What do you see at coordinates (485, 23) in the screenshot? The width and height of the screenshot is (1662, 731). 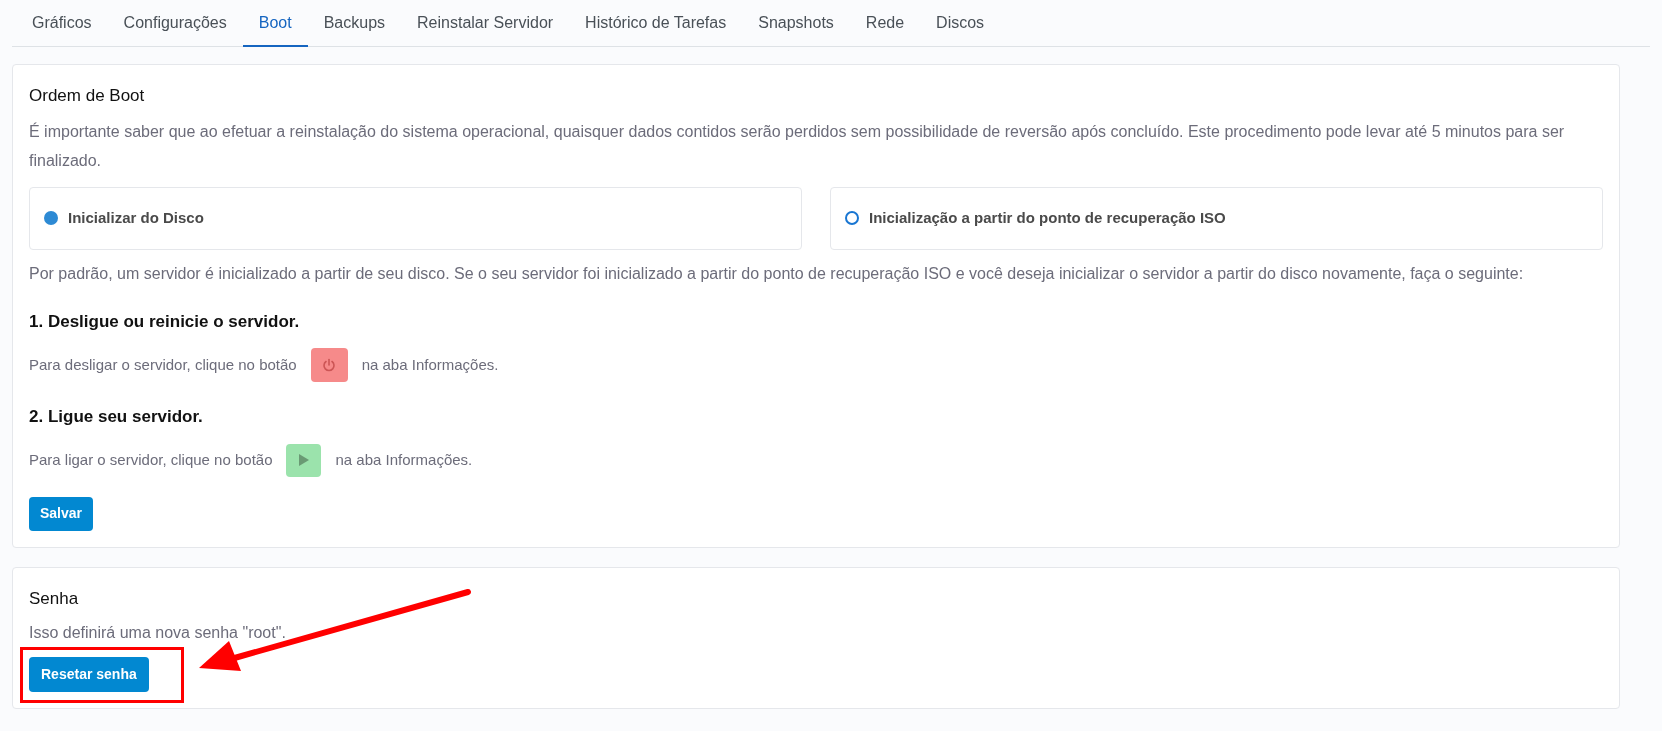 I see `tab: Reinstalar Servidor` at bounding box center [485, 23].